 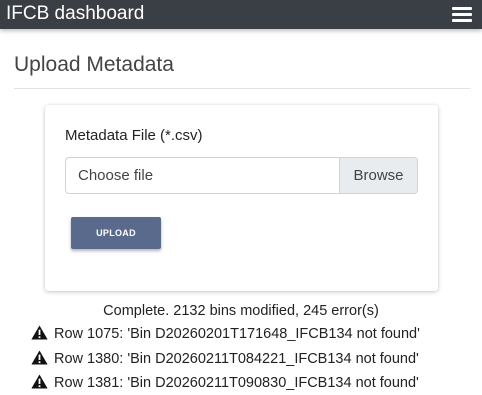 What do you see at coordinates (242, 88) in the screenshot?
I see `title-divider` at bounding box center [242, 88].